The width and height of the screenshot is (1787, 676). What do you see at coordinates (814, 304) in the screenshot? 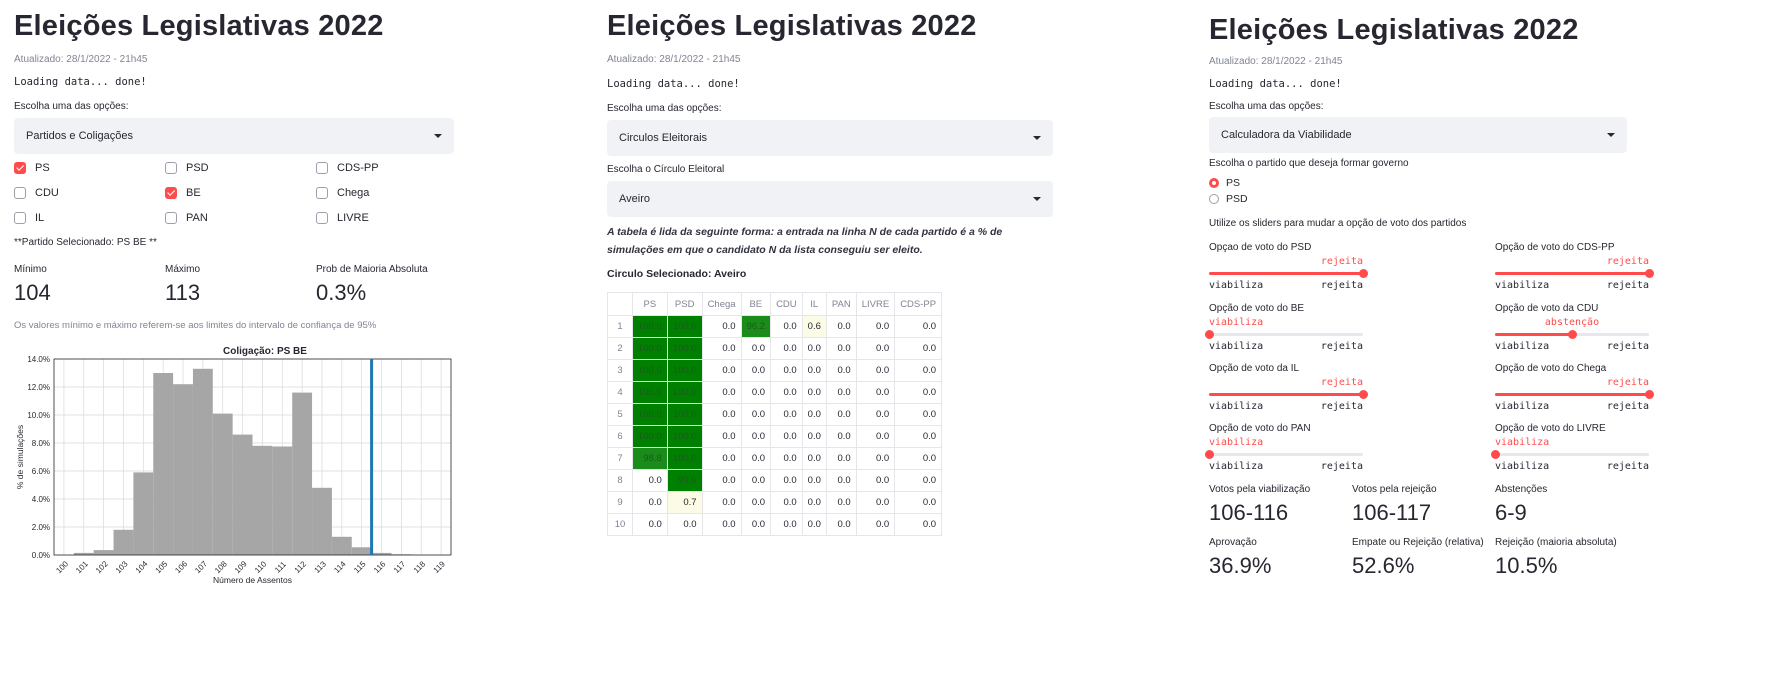
I see `column-header: IL` at bounding box center [814, 304].